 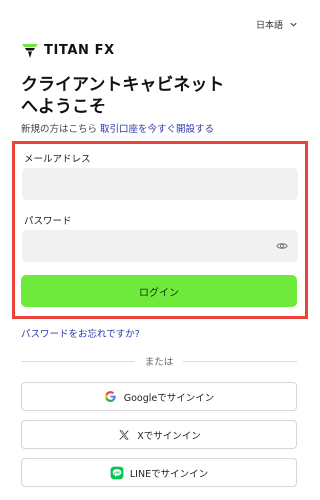 I want to click on title-line-2: へようこそ, so click(x=63, y=107).